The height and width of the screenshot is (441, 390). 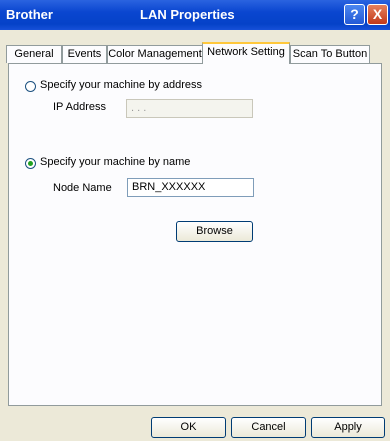 I want to click on browse-button-label: Browse, so click(x=214, y=231).